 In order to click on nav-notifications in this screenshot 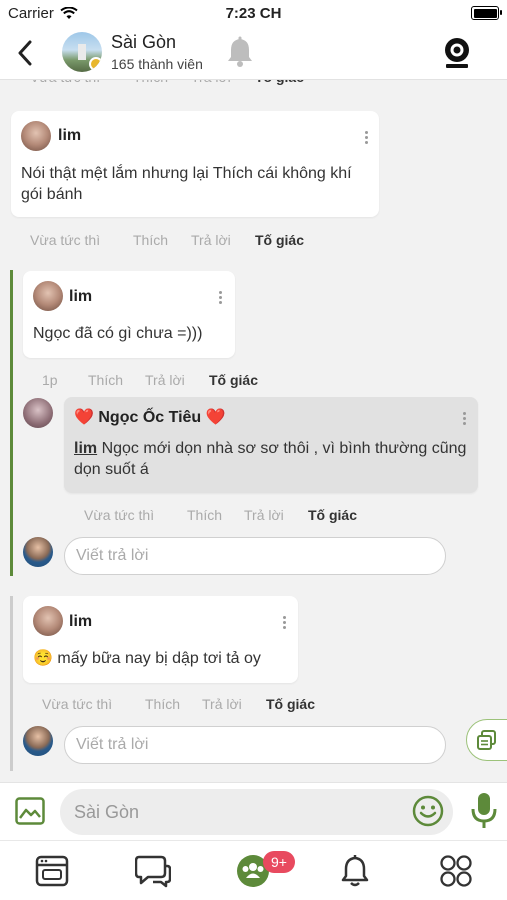, I will do `click(355, 871)`.